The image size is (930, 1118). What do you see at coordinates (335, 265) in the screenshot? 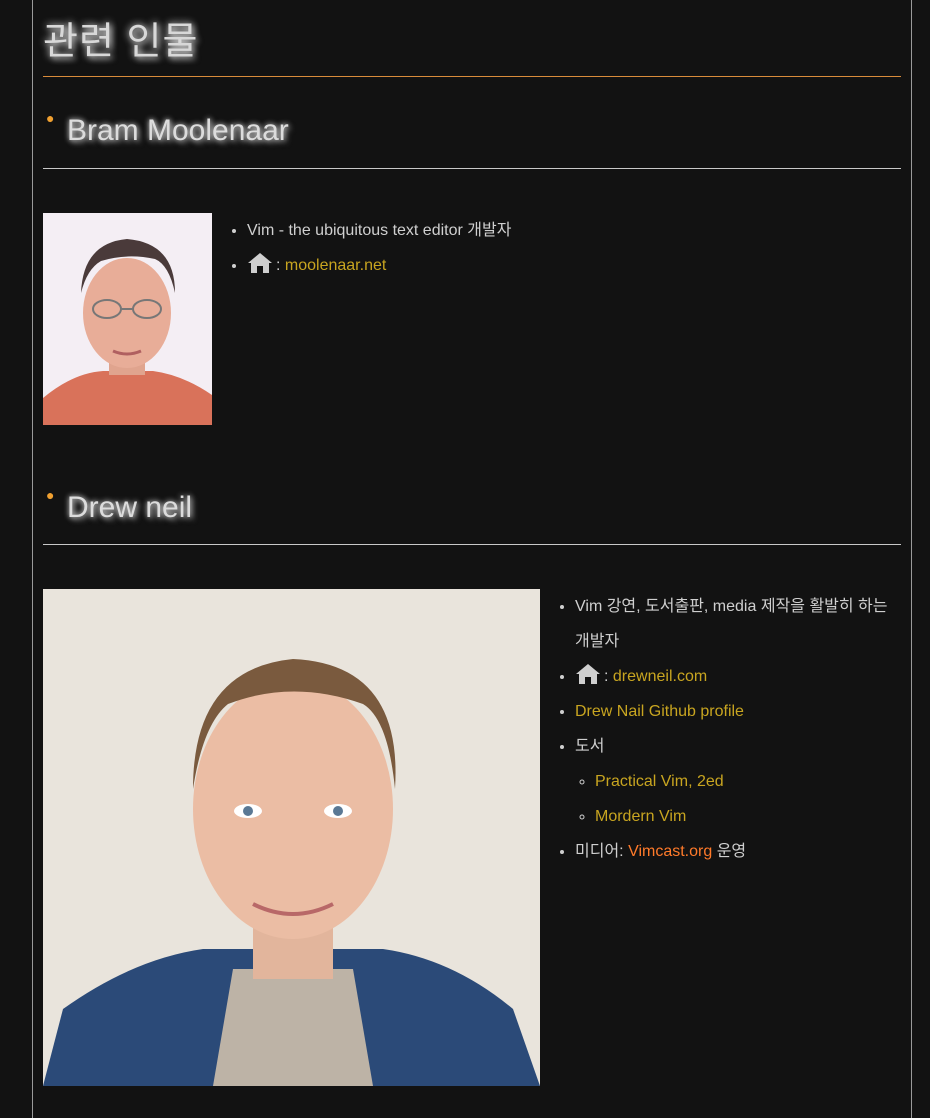
I see `bram-homepage-link: moolenaar.net` at bounding box center [335, 265].